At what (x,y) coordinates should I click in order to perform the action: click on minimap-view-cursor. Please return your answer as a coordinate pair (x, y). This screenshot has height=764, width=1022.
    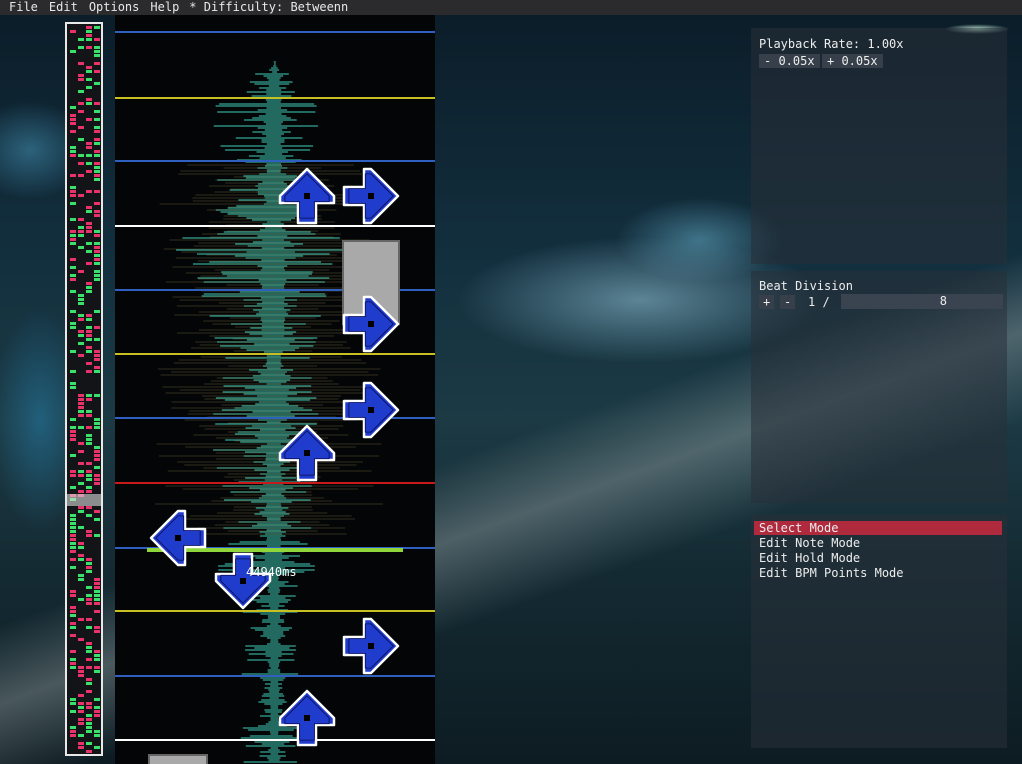
    Looking at the image, I should click on (84, 500).